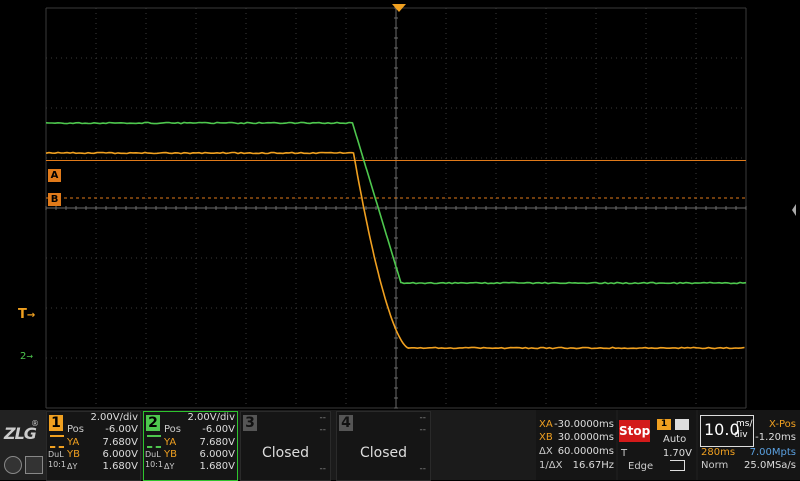  I want to click on ch4-status: Closed, so click(383, 453).